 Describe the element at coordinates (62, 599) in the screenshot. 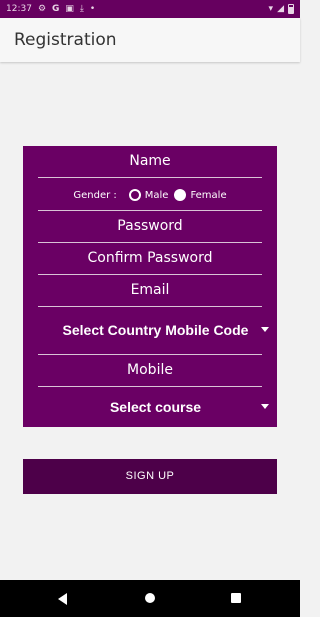

I see `back-icon` at that location.